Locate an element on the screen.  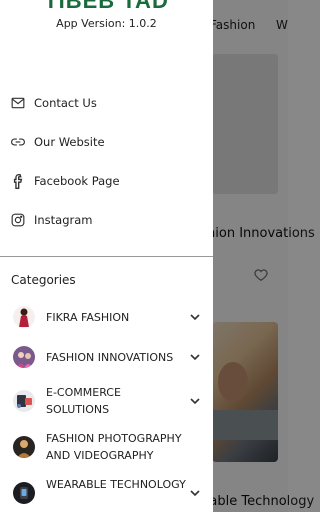
category-item-e-commerce-solutions: E-COMMERCE SOLUTIONS is located at coordinates (106, 401).